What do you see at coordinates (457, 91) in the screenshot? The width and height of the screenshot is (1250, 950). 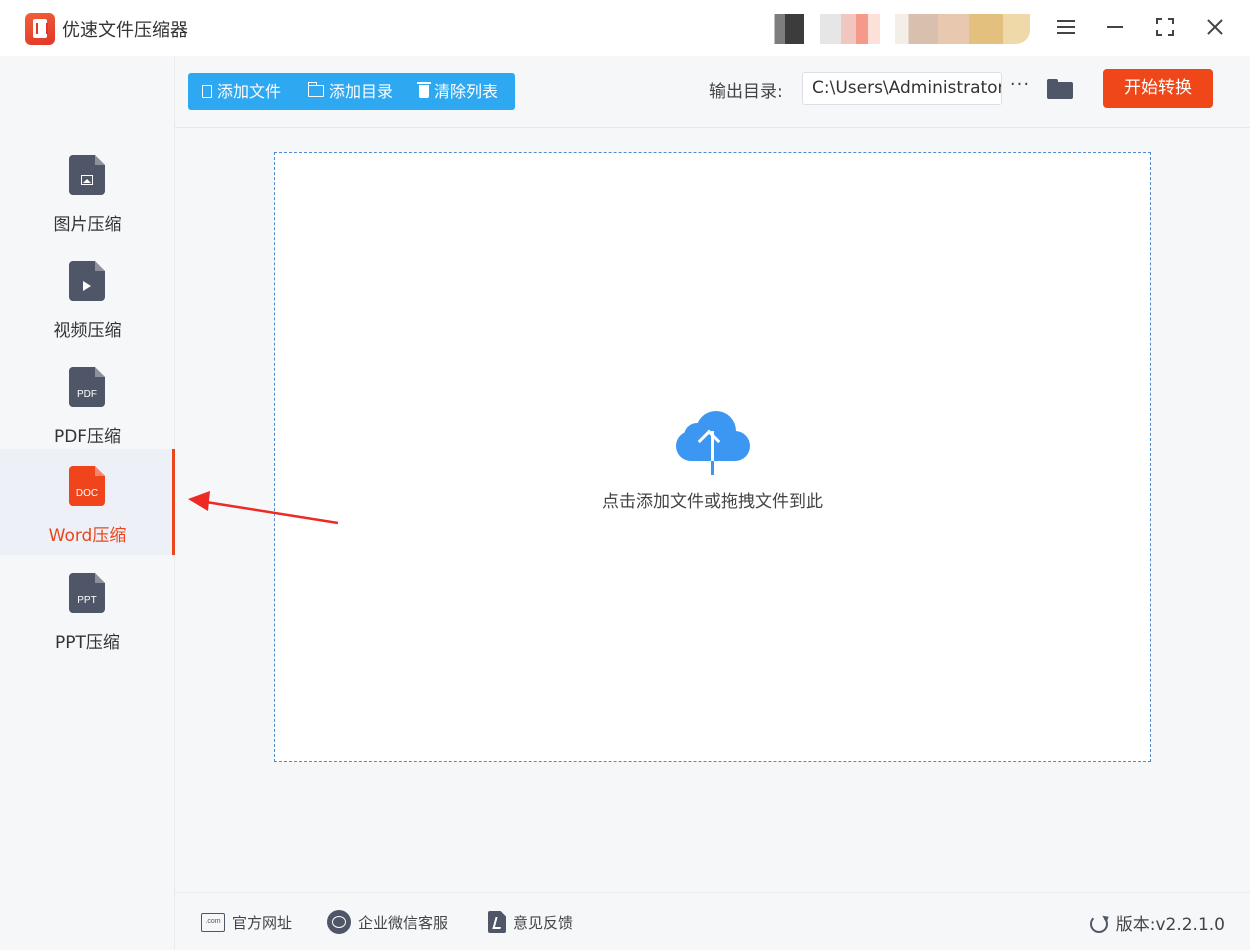 I see `clear-list-button: 清除列表` at bounding box center [457, 91].